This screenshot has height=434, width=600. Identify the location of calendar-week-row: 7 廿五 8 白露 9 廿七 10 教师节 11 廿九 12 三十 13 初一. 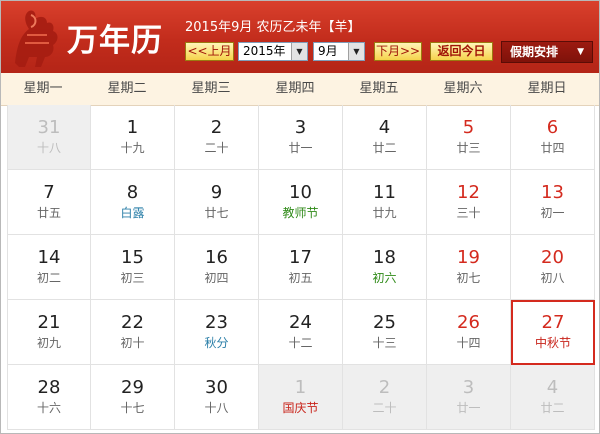
(301, 202).